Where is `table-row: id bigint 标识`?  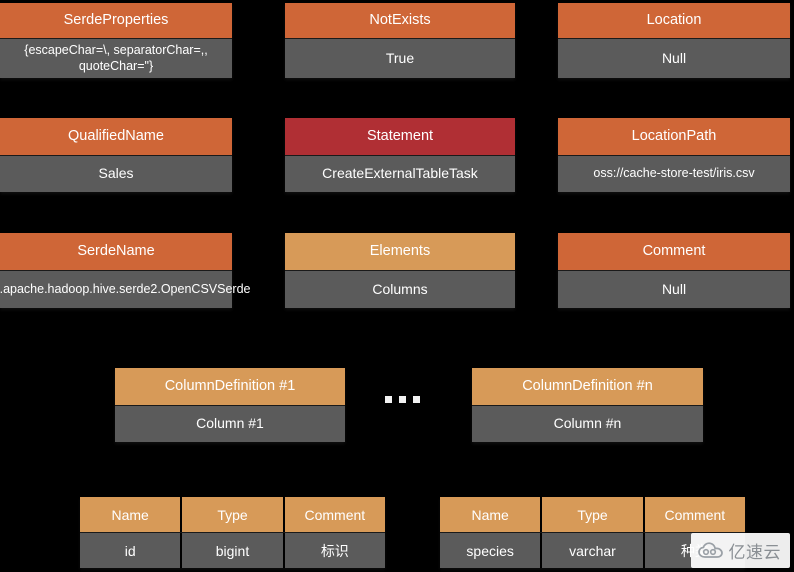
table-row: id bigint 标识 is located at coordinates (232, 550).